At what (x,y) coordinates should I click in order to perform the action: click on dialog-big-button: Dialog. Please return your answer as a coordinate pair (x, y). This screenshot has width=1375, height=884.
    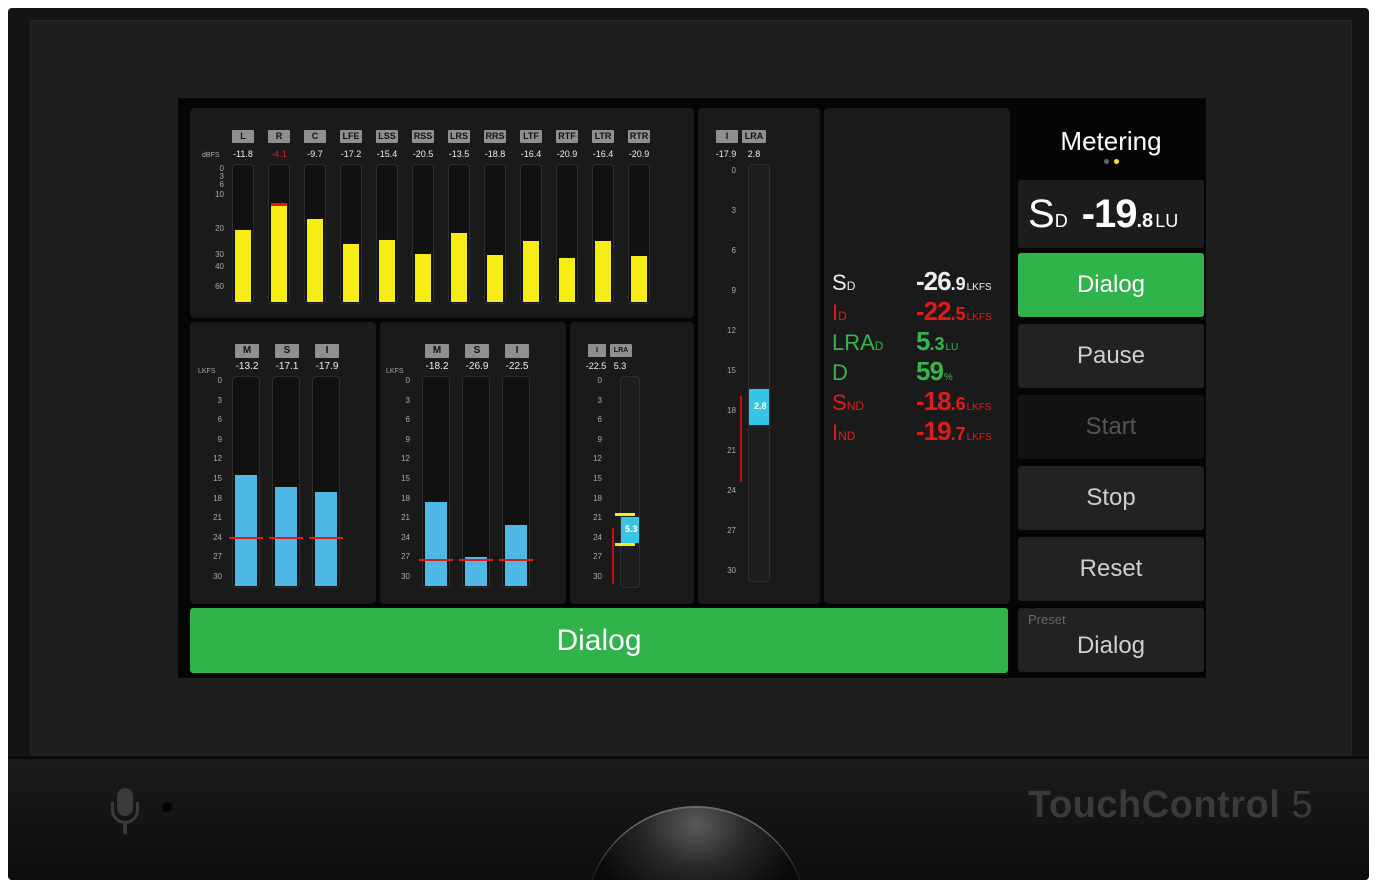
    Looking at the image, I should click on (599, 640).